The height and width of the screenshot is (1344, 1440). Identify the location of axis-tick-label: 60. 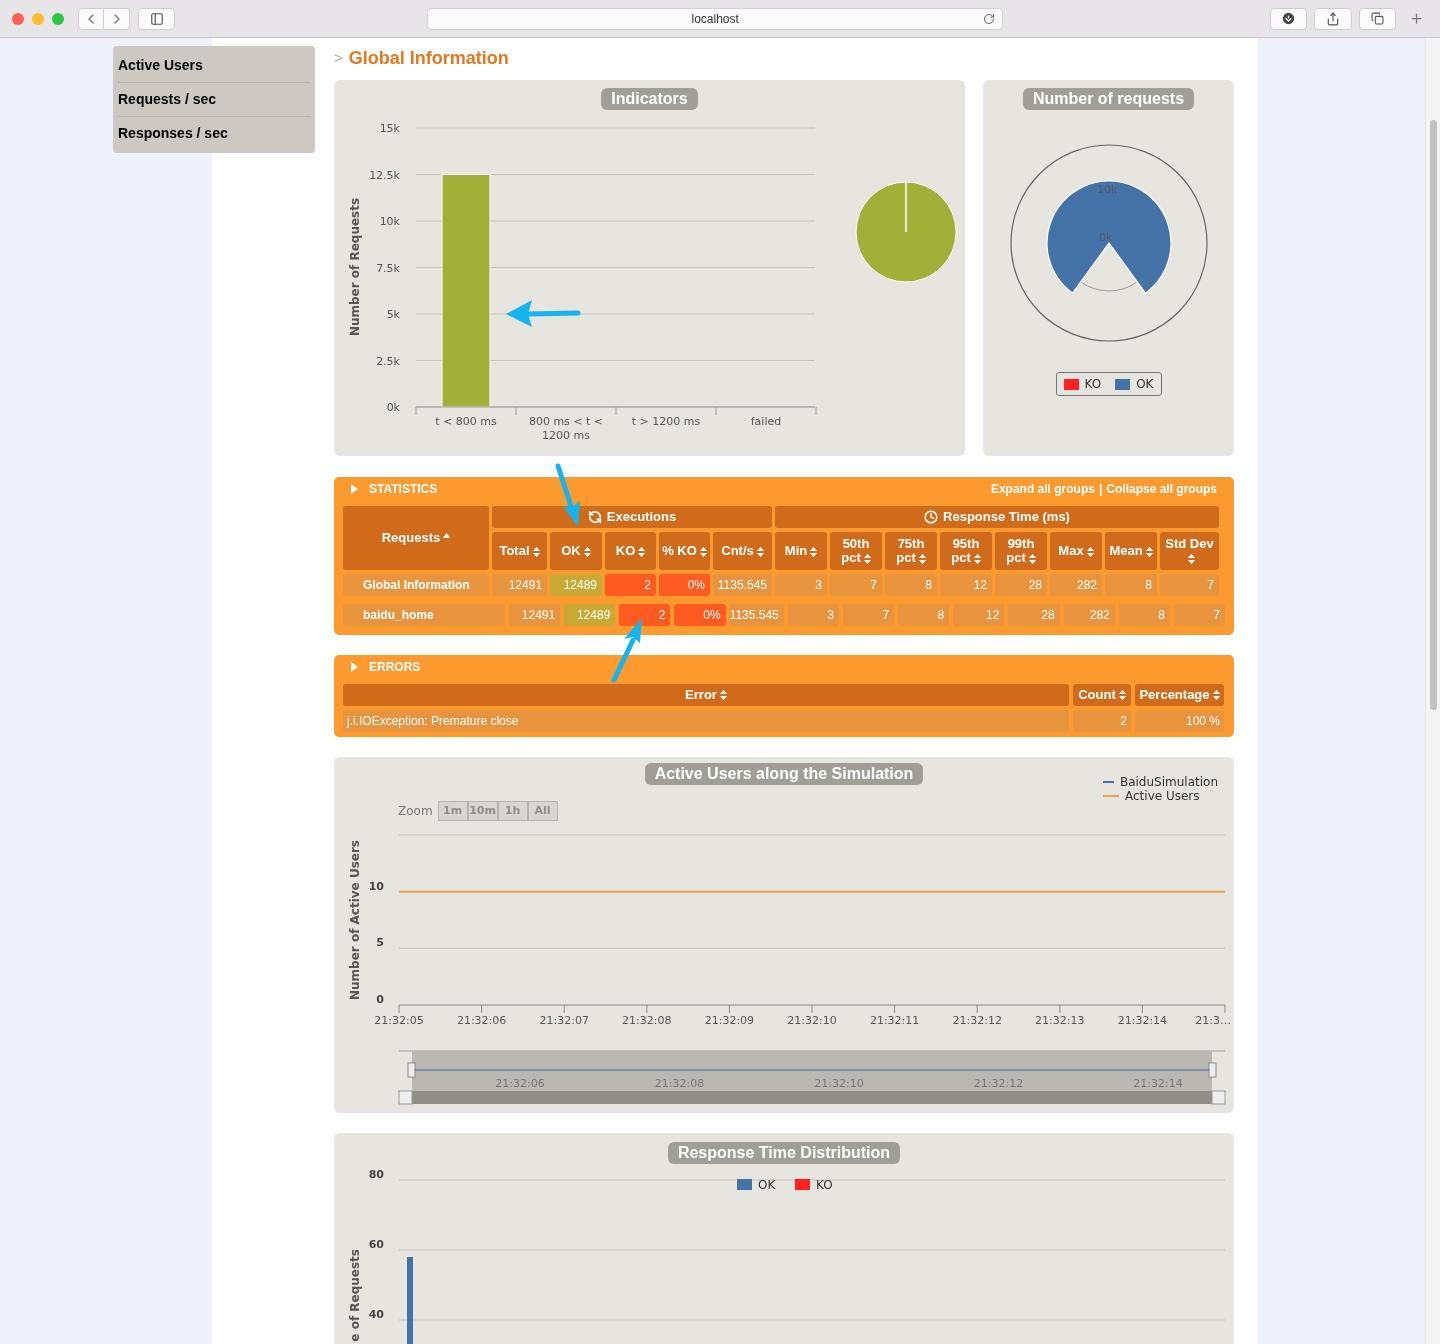
(376, 1244).